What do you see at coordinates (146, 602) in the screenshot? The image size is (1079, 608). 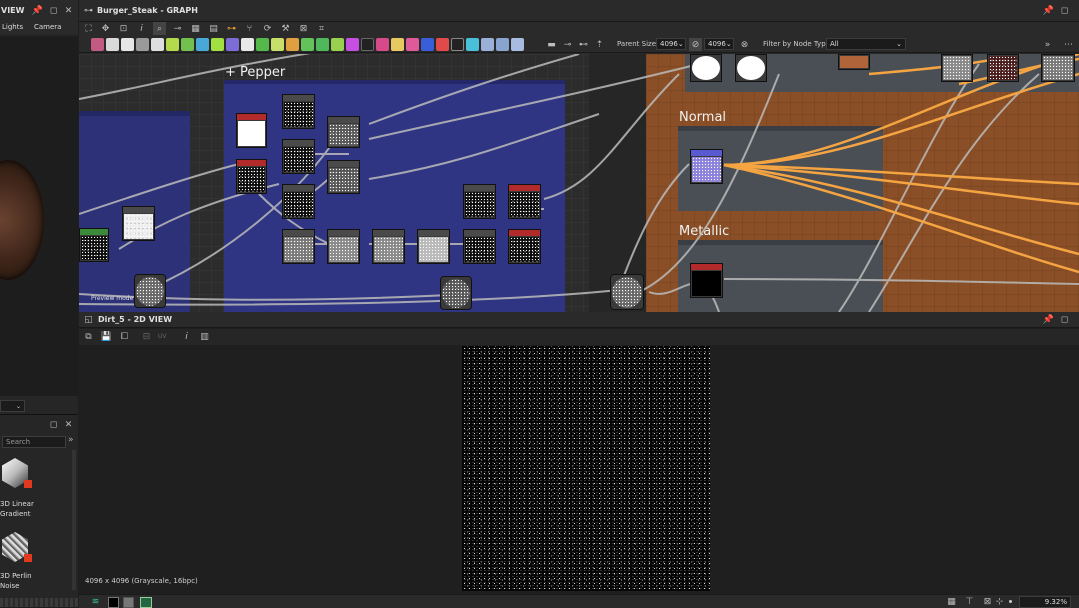 I see `image-view-icon` at bounding box center [146, 602].